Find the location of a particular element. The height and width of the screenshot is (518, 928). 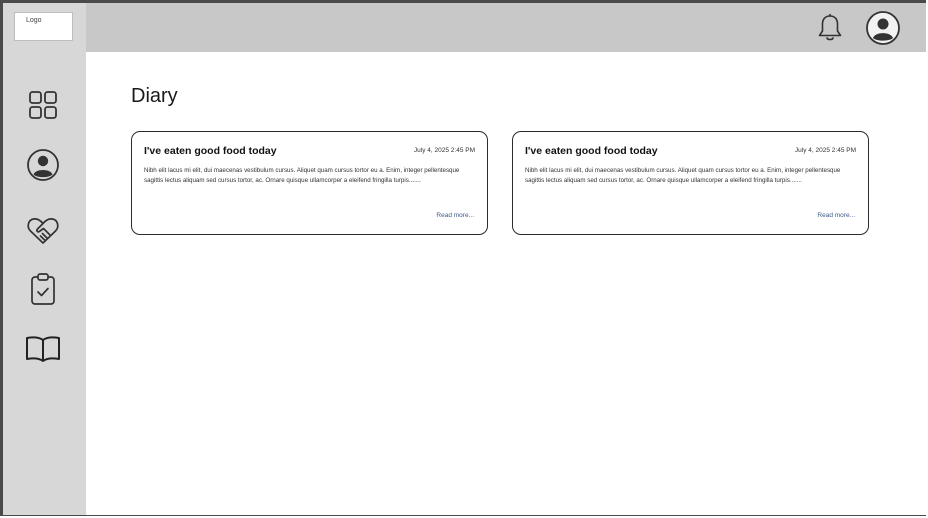

sidebar-item-tasks is located at coordinates (43, 289).